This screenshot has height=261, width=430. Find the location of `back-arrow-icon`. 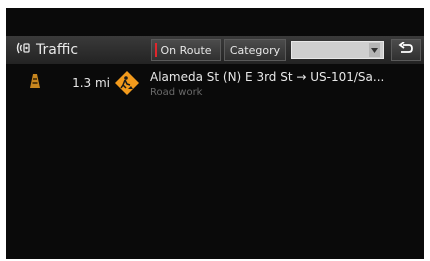

back-arrow-icon is located at coordinates (406, 49).